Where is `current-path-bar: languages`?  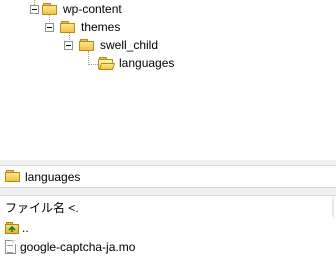 current-path-bar: languages is located at coordinates (168, 177).